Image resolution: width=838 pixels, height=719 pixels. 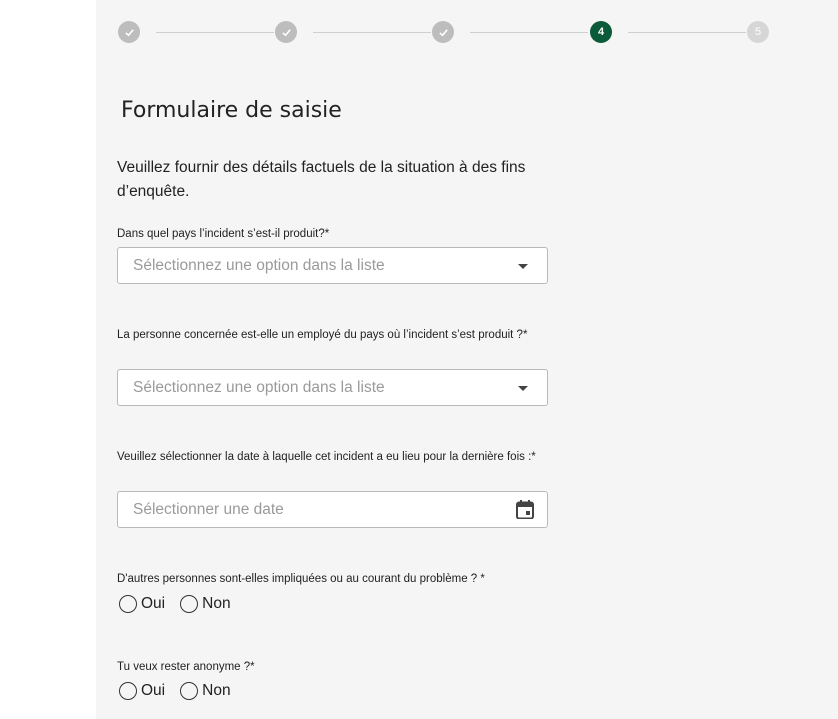 I want to click on others-no-radio: Non, so click(x=205, y=604).